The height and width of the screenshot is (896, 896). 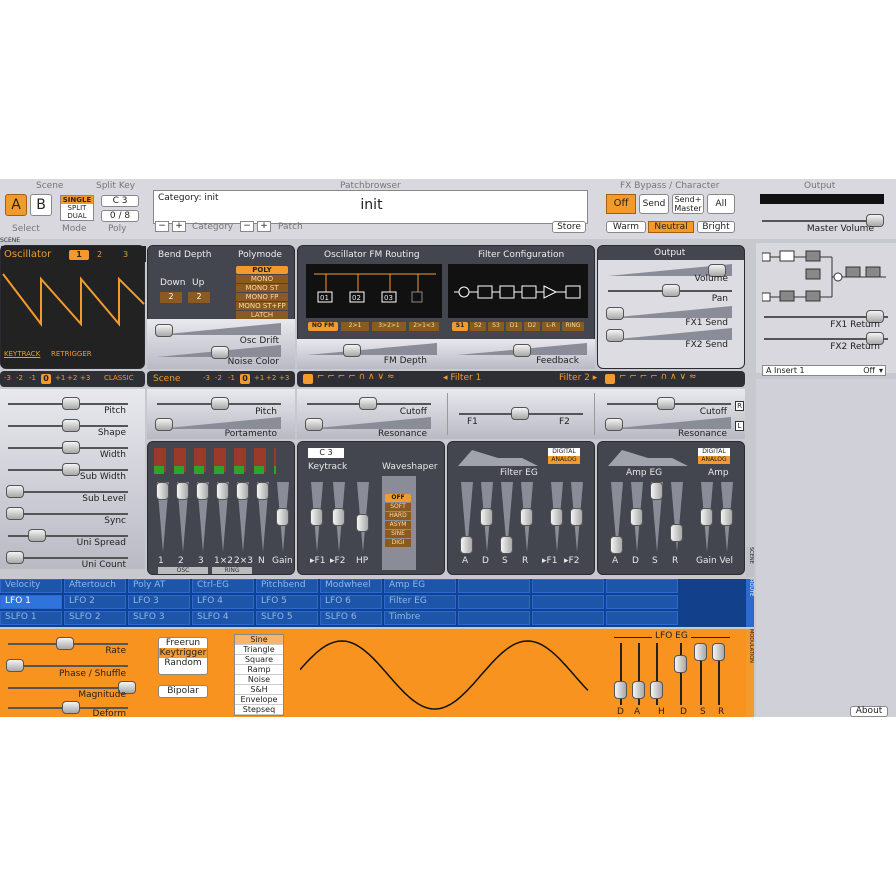 I want to click on mod-source-1-3: LFO 4, so click(x=223, y=602).